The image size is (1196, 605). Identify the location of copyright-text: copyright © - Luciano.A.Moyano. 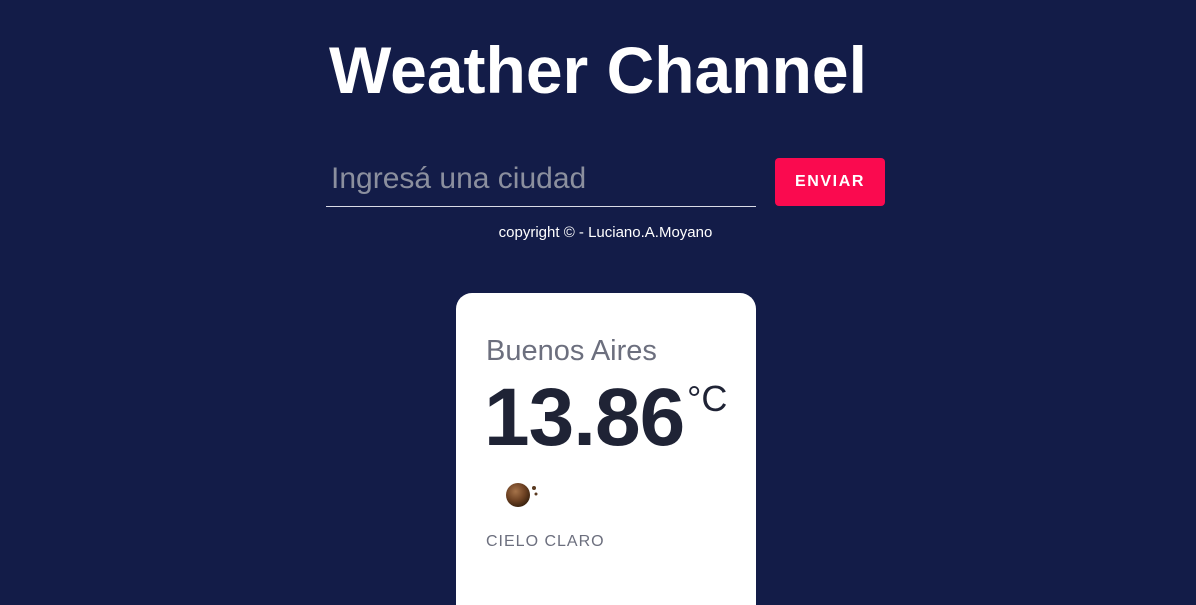
(605, 232).